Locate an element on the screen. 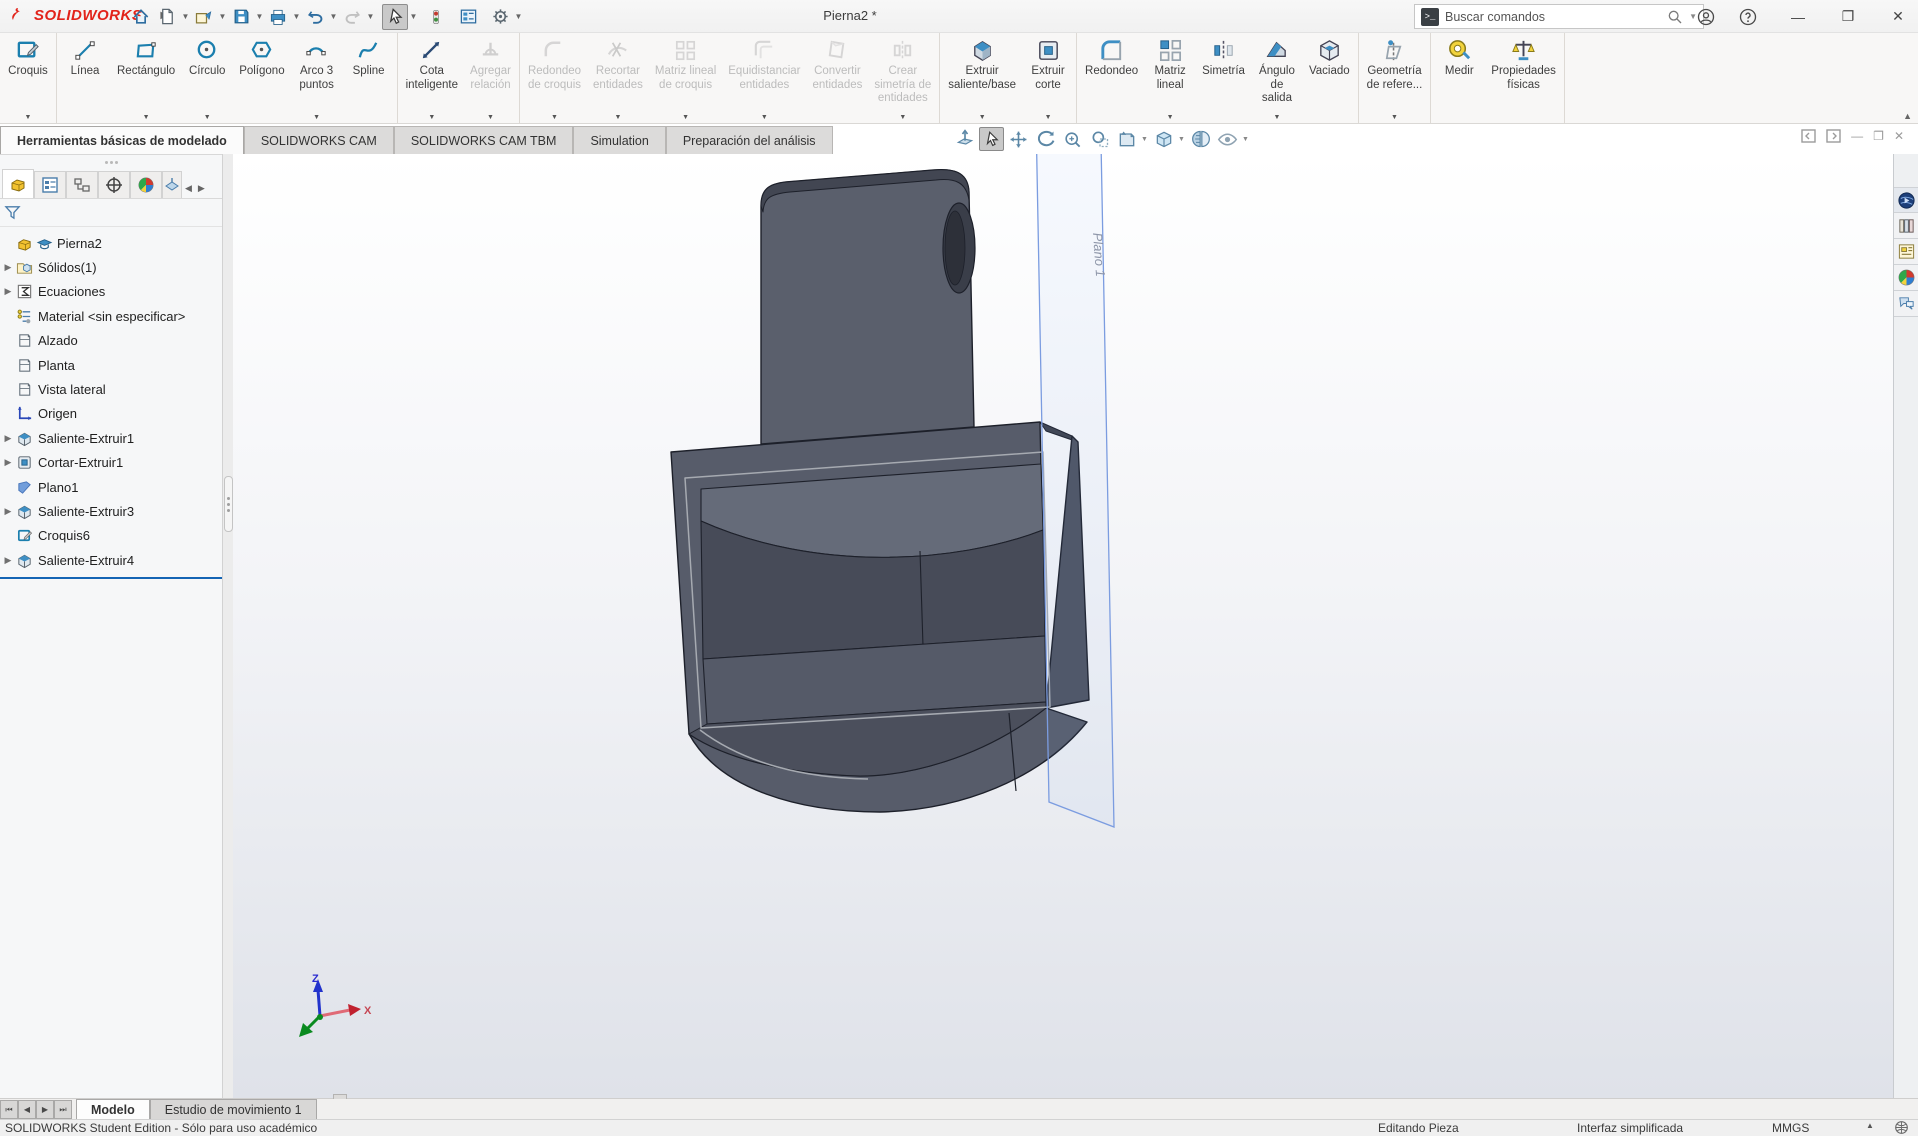 The height and width of the screenshot is (1136, 1918). tab-solidworks-cam-tbm: SOLIDWORKS CAM TBM is located at coordinates (483, 140).